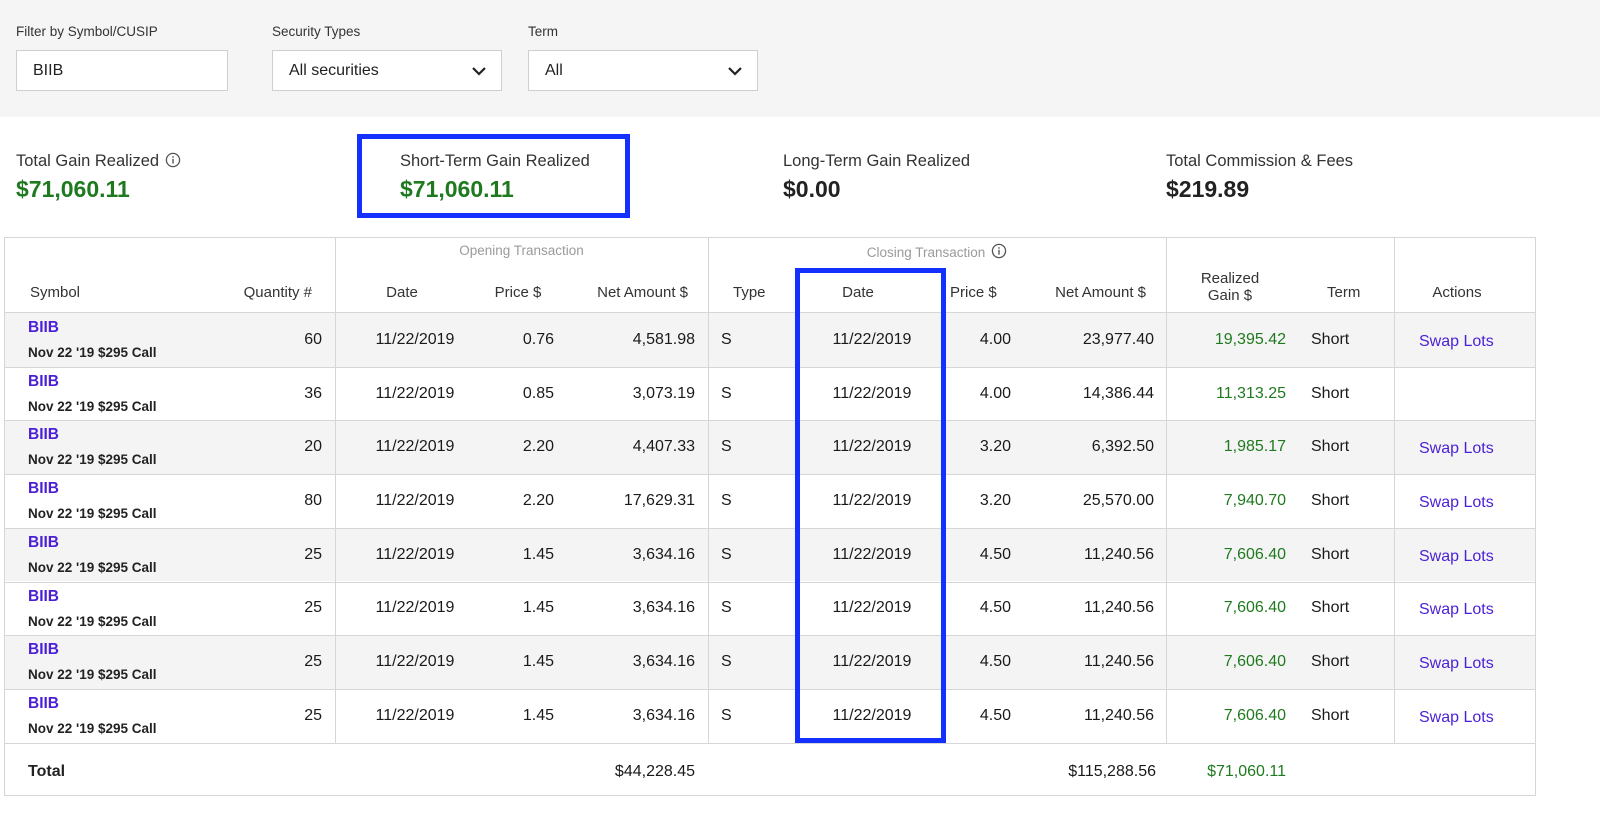 The image size is (1600, 826). Describe the element at coordinates (313, 393) in the screenshot. I see `quantity-cell: 36` at that location.